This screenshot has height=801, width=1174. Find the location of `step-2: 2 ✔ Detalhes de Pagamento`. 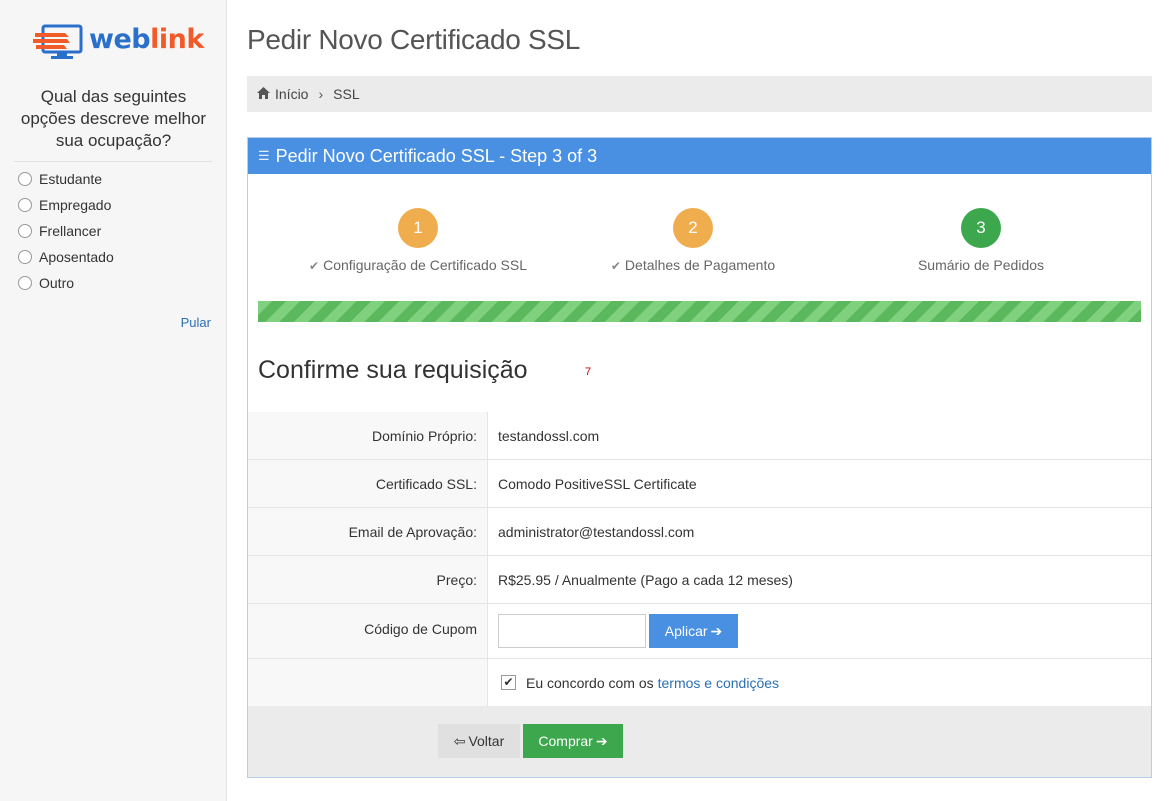

step-2: 2 ✔ Detalhes de Pagamento is located at coordinates (693, 240).